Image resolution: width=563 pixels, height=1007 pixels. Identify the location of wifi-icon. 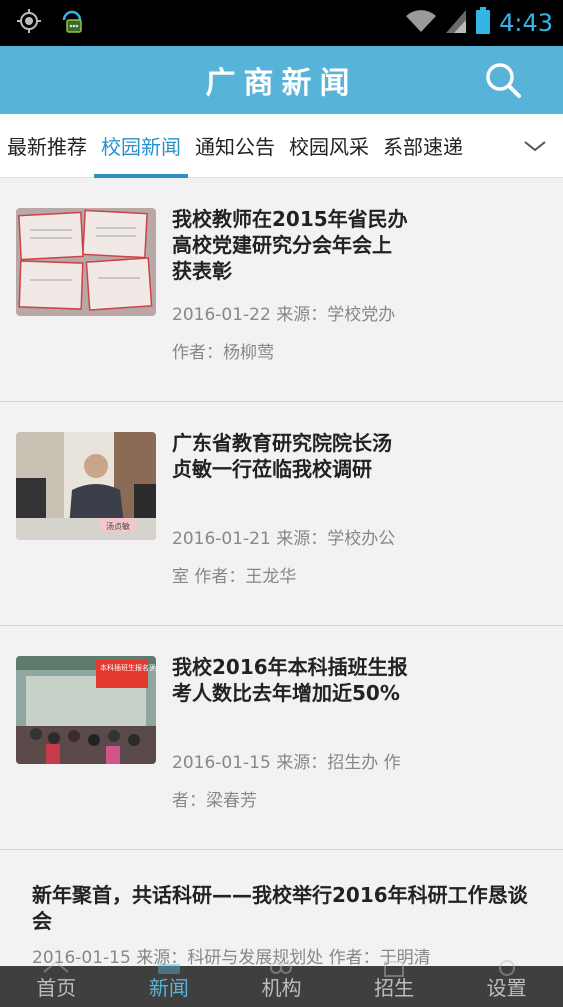
(421, 23).